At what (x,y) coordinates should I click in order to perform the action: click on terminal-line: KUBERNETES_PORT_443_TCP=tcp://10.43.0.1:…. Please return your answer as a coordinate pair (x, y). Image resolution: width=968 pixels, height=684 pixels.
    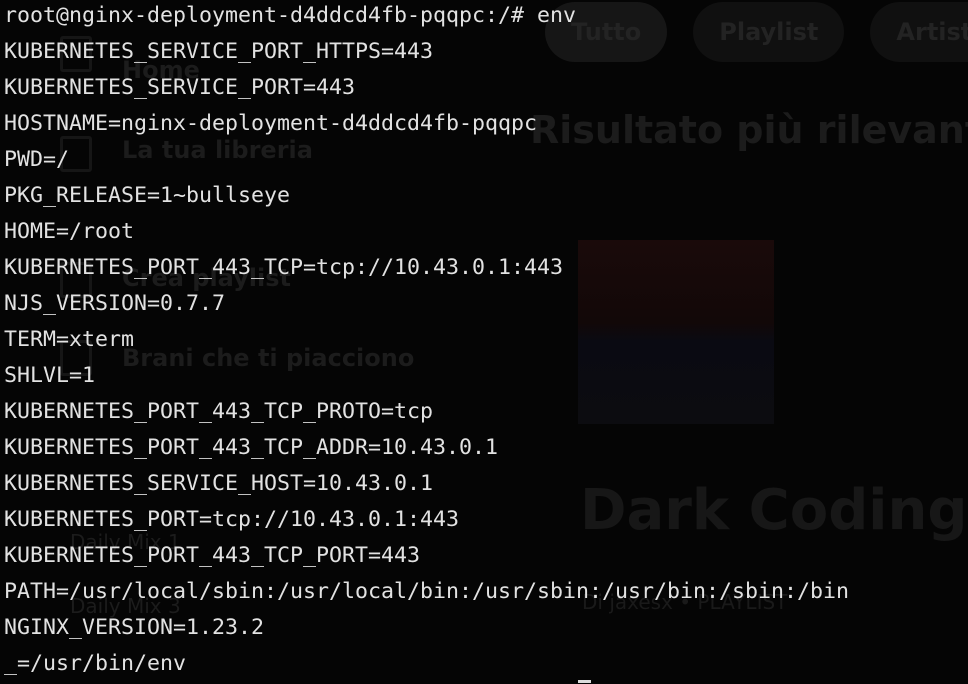
    Looking at the image, I should click on (284, 267).